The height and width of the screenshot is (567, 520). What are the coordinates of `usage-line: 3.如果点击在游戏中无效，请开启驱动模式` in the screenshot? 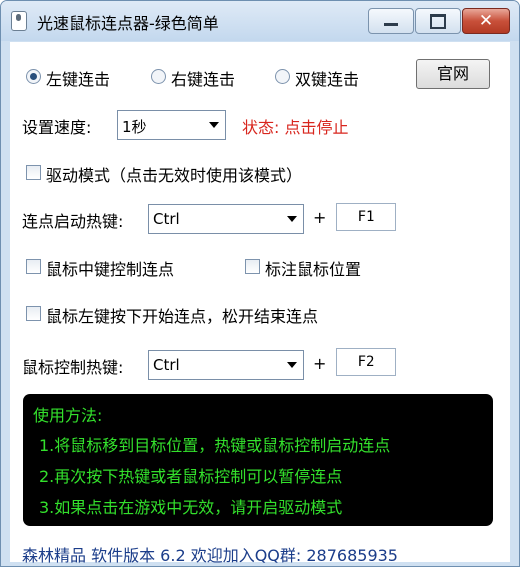 It's located at (191, 507).